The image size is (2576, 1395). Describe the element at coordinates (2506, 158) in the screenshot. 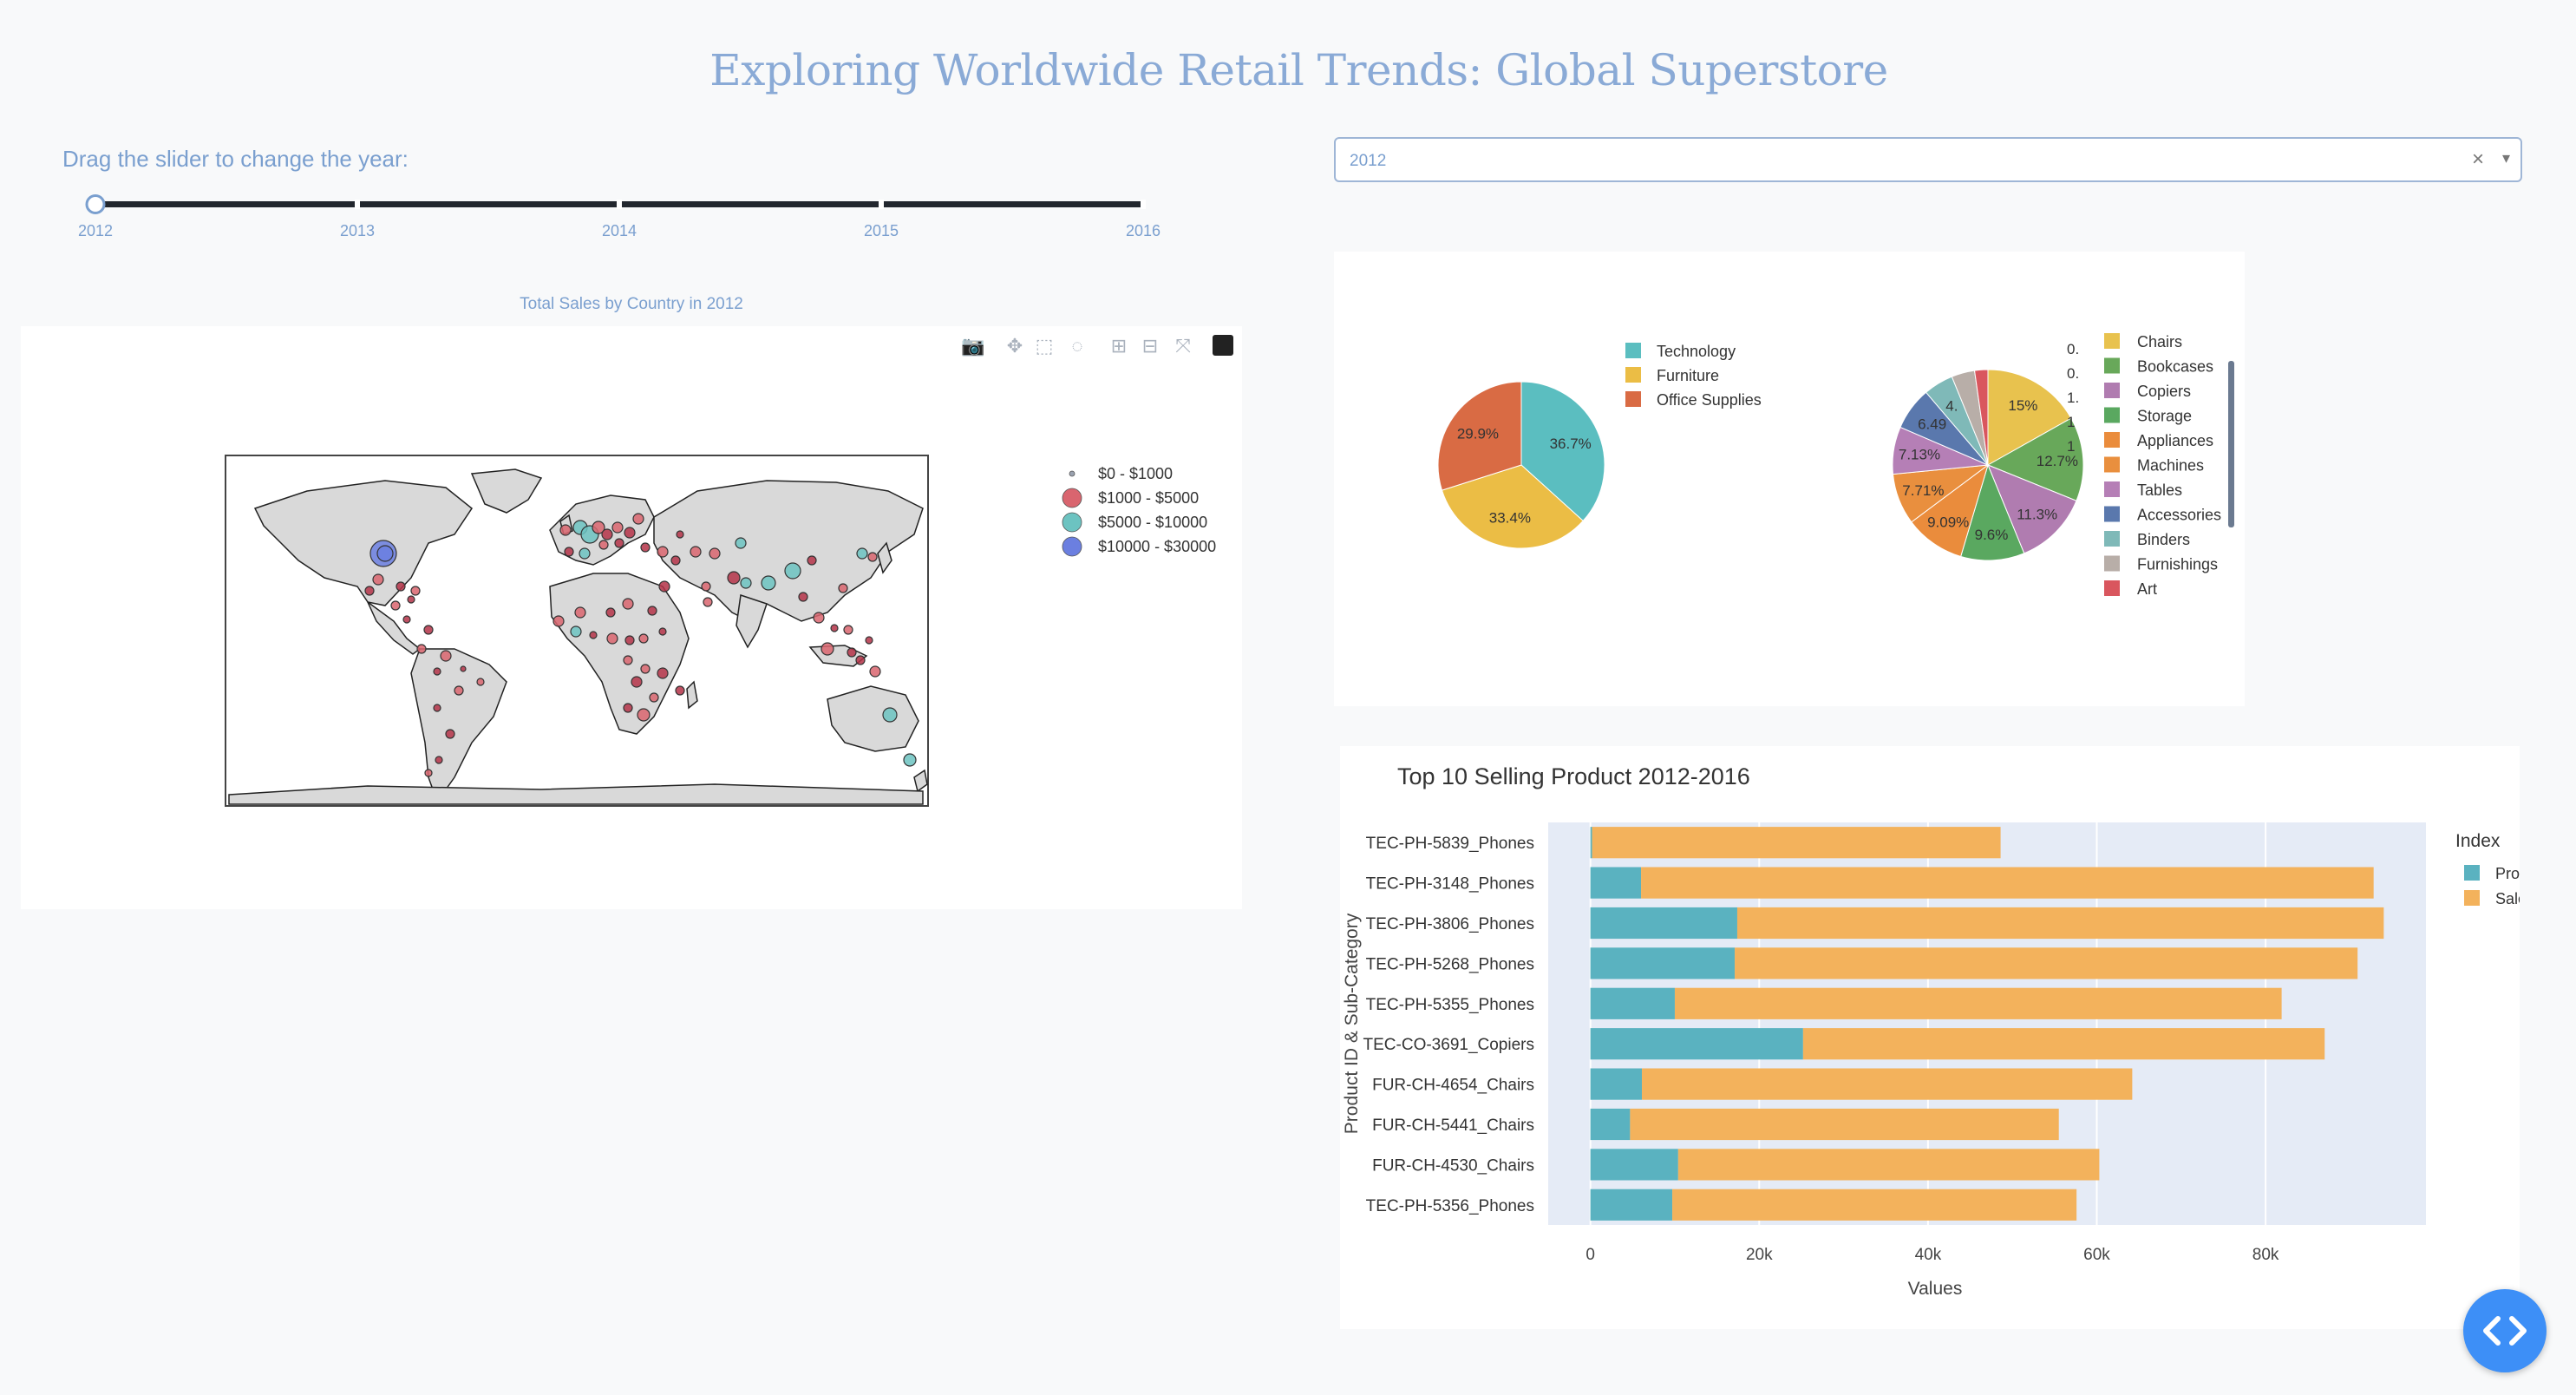

I see `chevron-down-icon: ▾` at that location.